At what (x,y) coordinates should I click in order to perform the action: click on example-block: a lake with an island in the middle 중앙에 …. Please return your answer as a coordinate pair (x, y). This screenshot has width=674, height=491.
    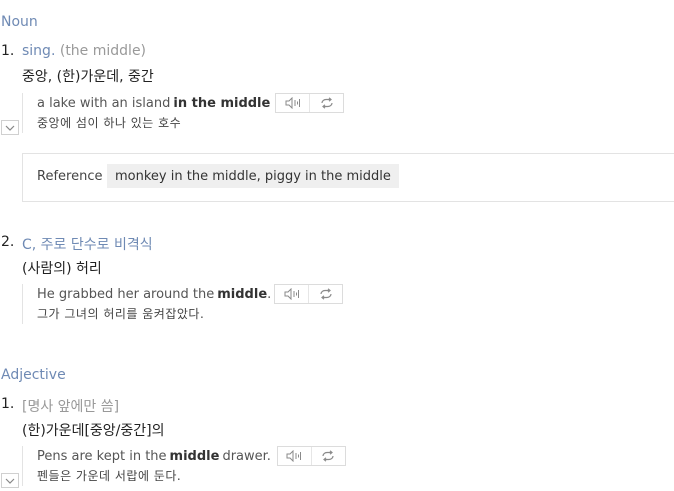
    Looking at the image, I should click on (183, 113).